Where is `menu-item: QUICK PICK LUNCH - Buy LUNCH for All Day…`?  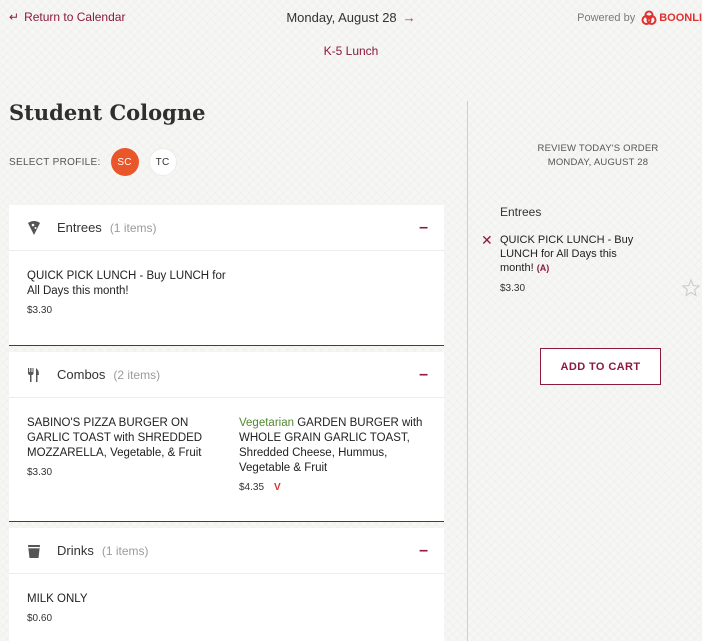
menu-item: QUICK PICK LUNCH - Buy LUNCH for All Day… is located at coordinates (127, 292).